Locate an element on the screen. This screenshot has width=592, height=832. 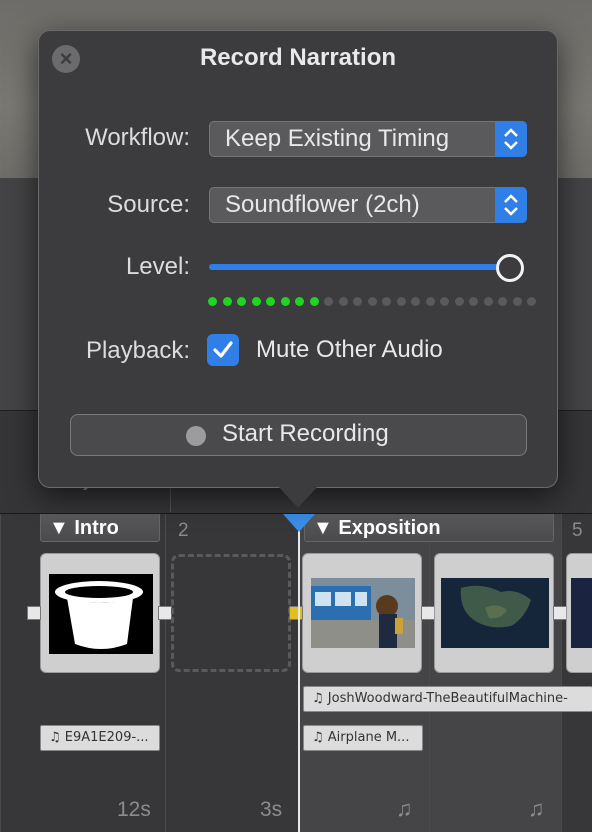
start-recording-label: Start Recording is located at coordinates (305, 433).